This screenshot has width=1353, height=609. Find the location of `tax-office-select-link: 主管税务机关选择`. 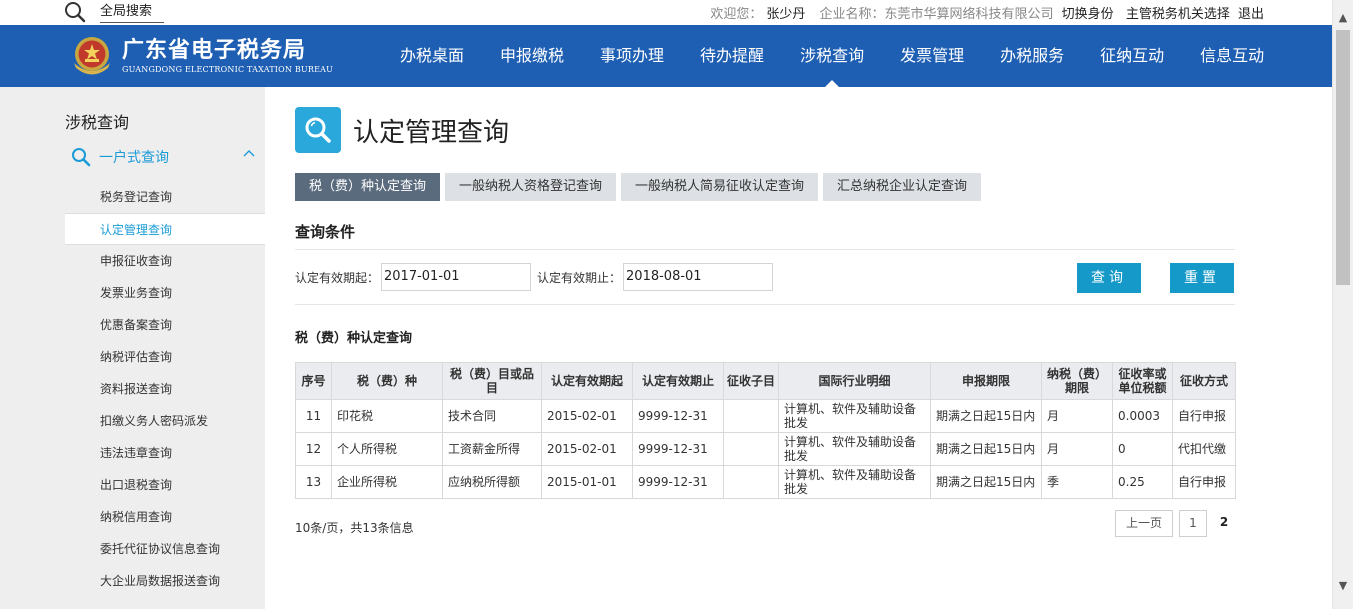

tax-office-select-link: 主管税务机关选择 is located at coordinates (1178, 14).